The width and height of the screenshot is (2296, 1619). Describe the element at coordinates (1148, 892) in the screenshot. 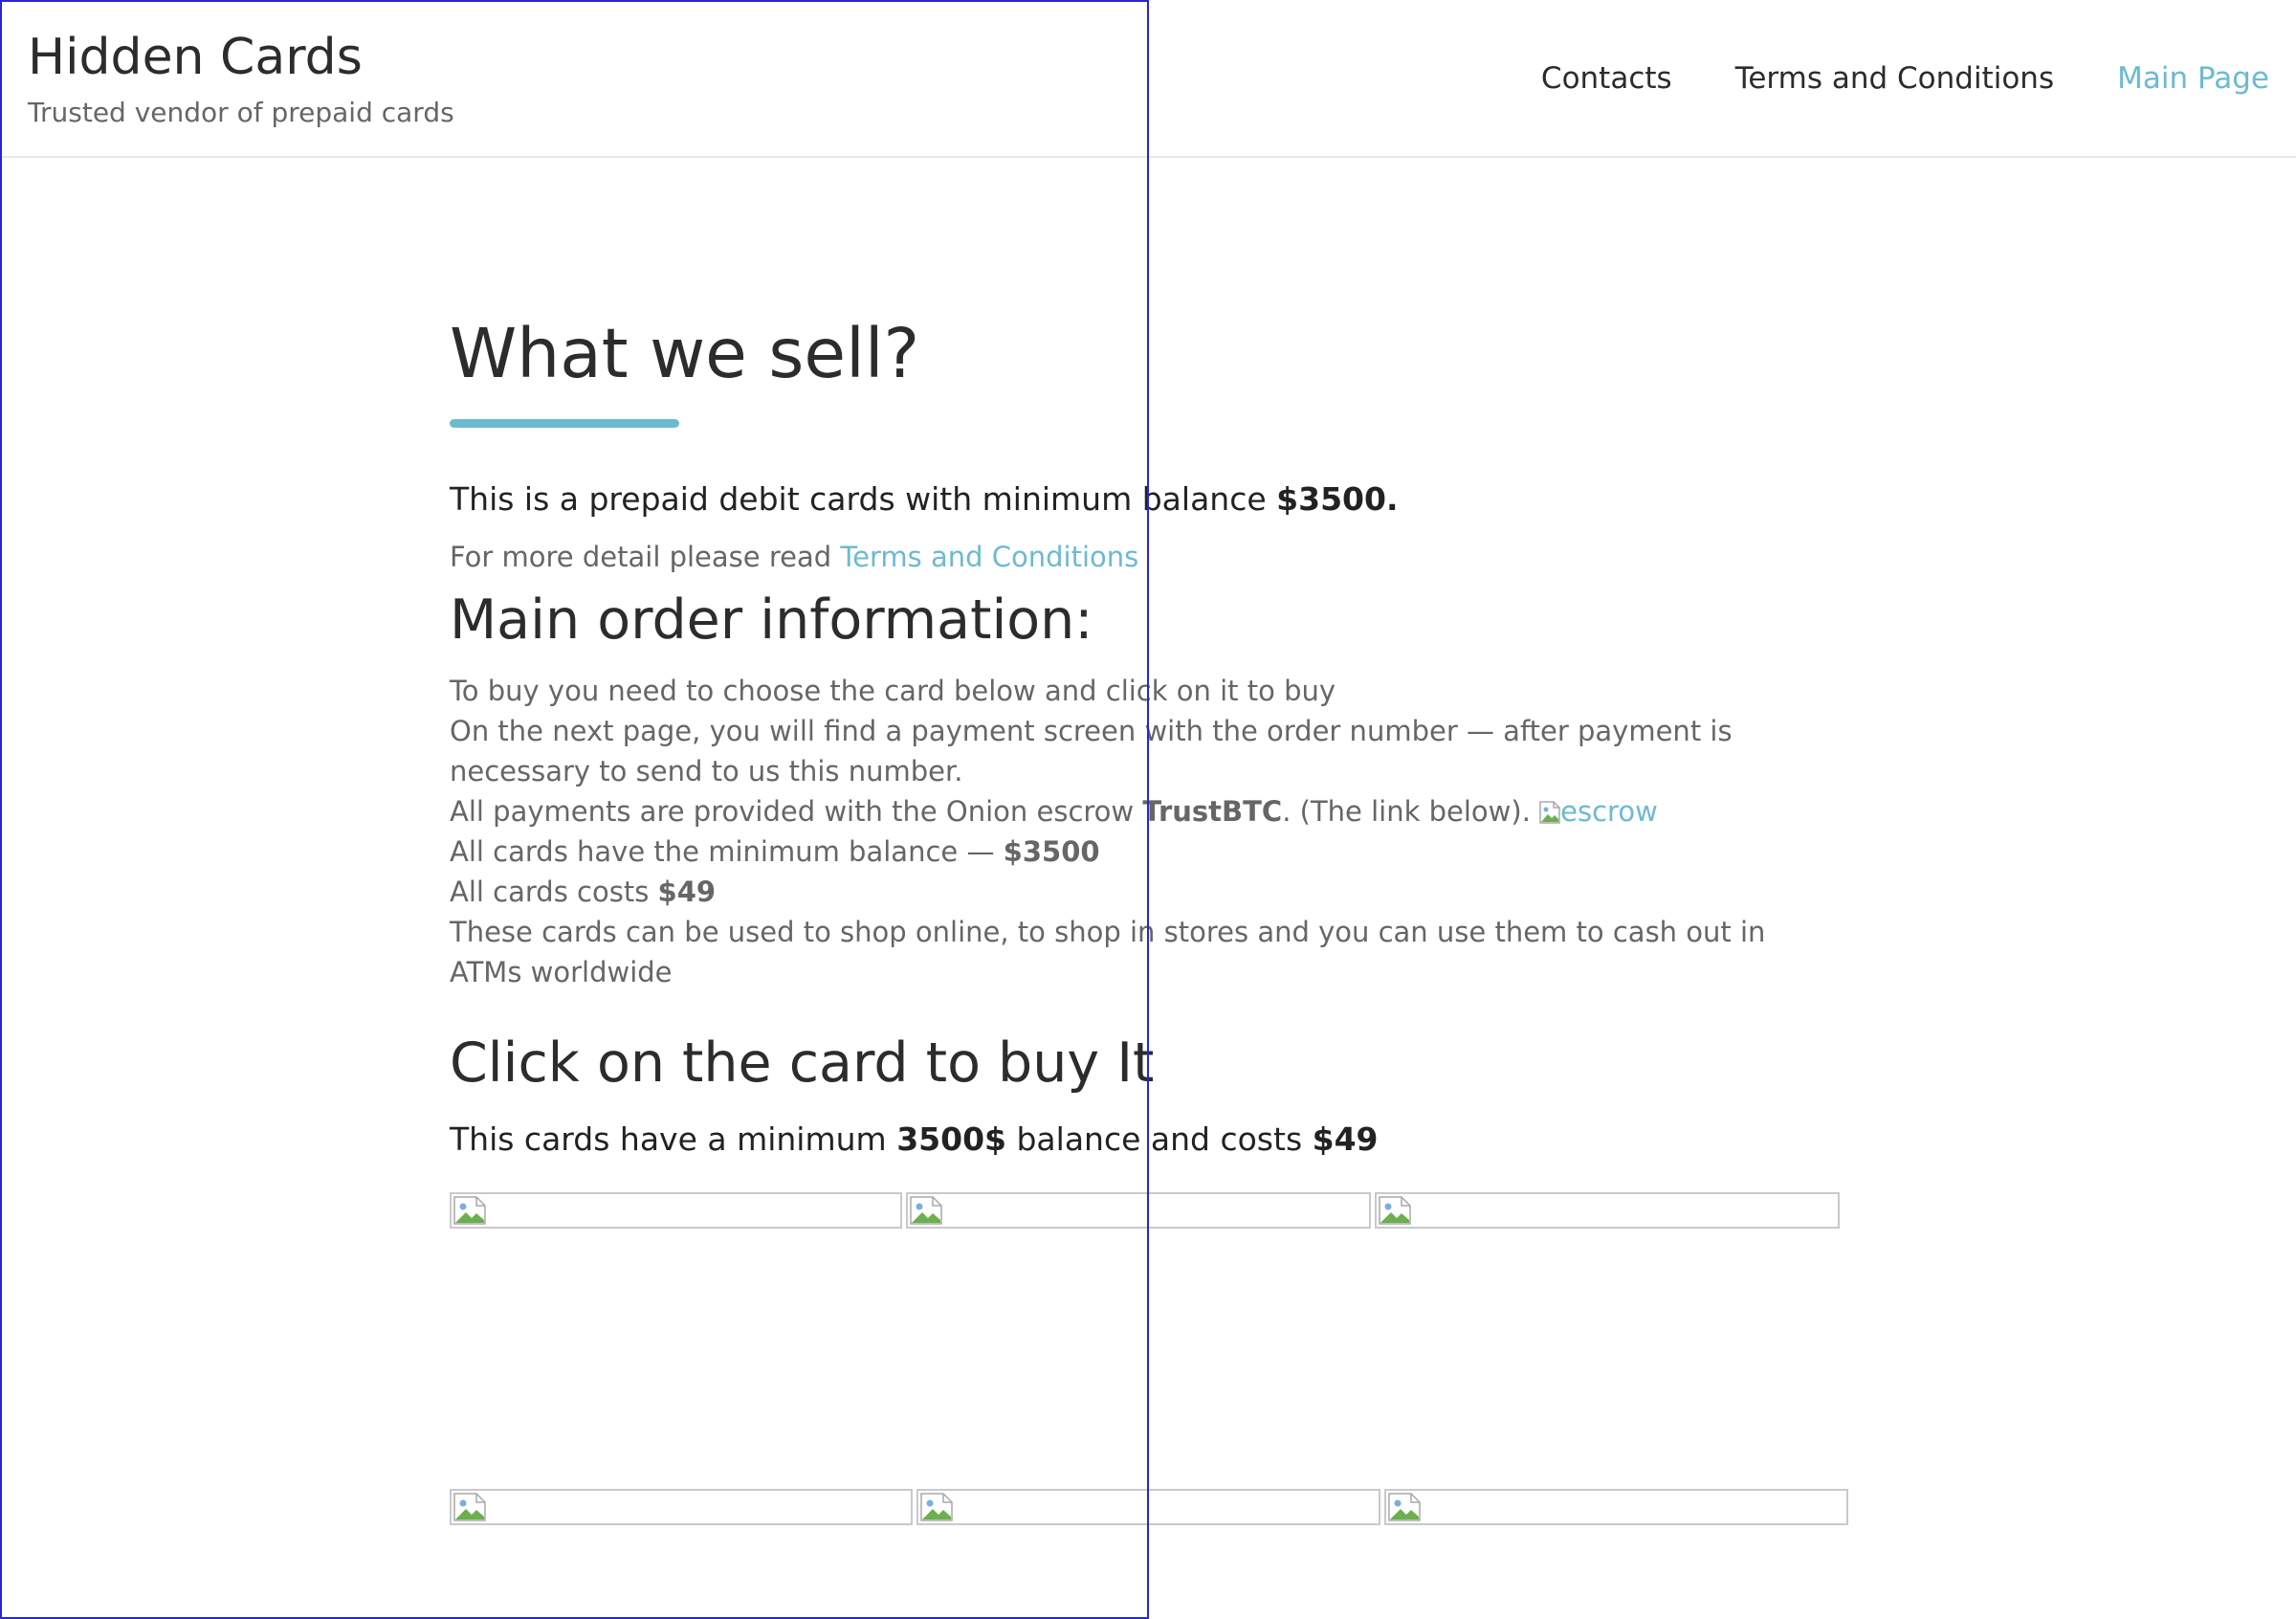

I see `order-line-5: All cards costs $49` at that location.